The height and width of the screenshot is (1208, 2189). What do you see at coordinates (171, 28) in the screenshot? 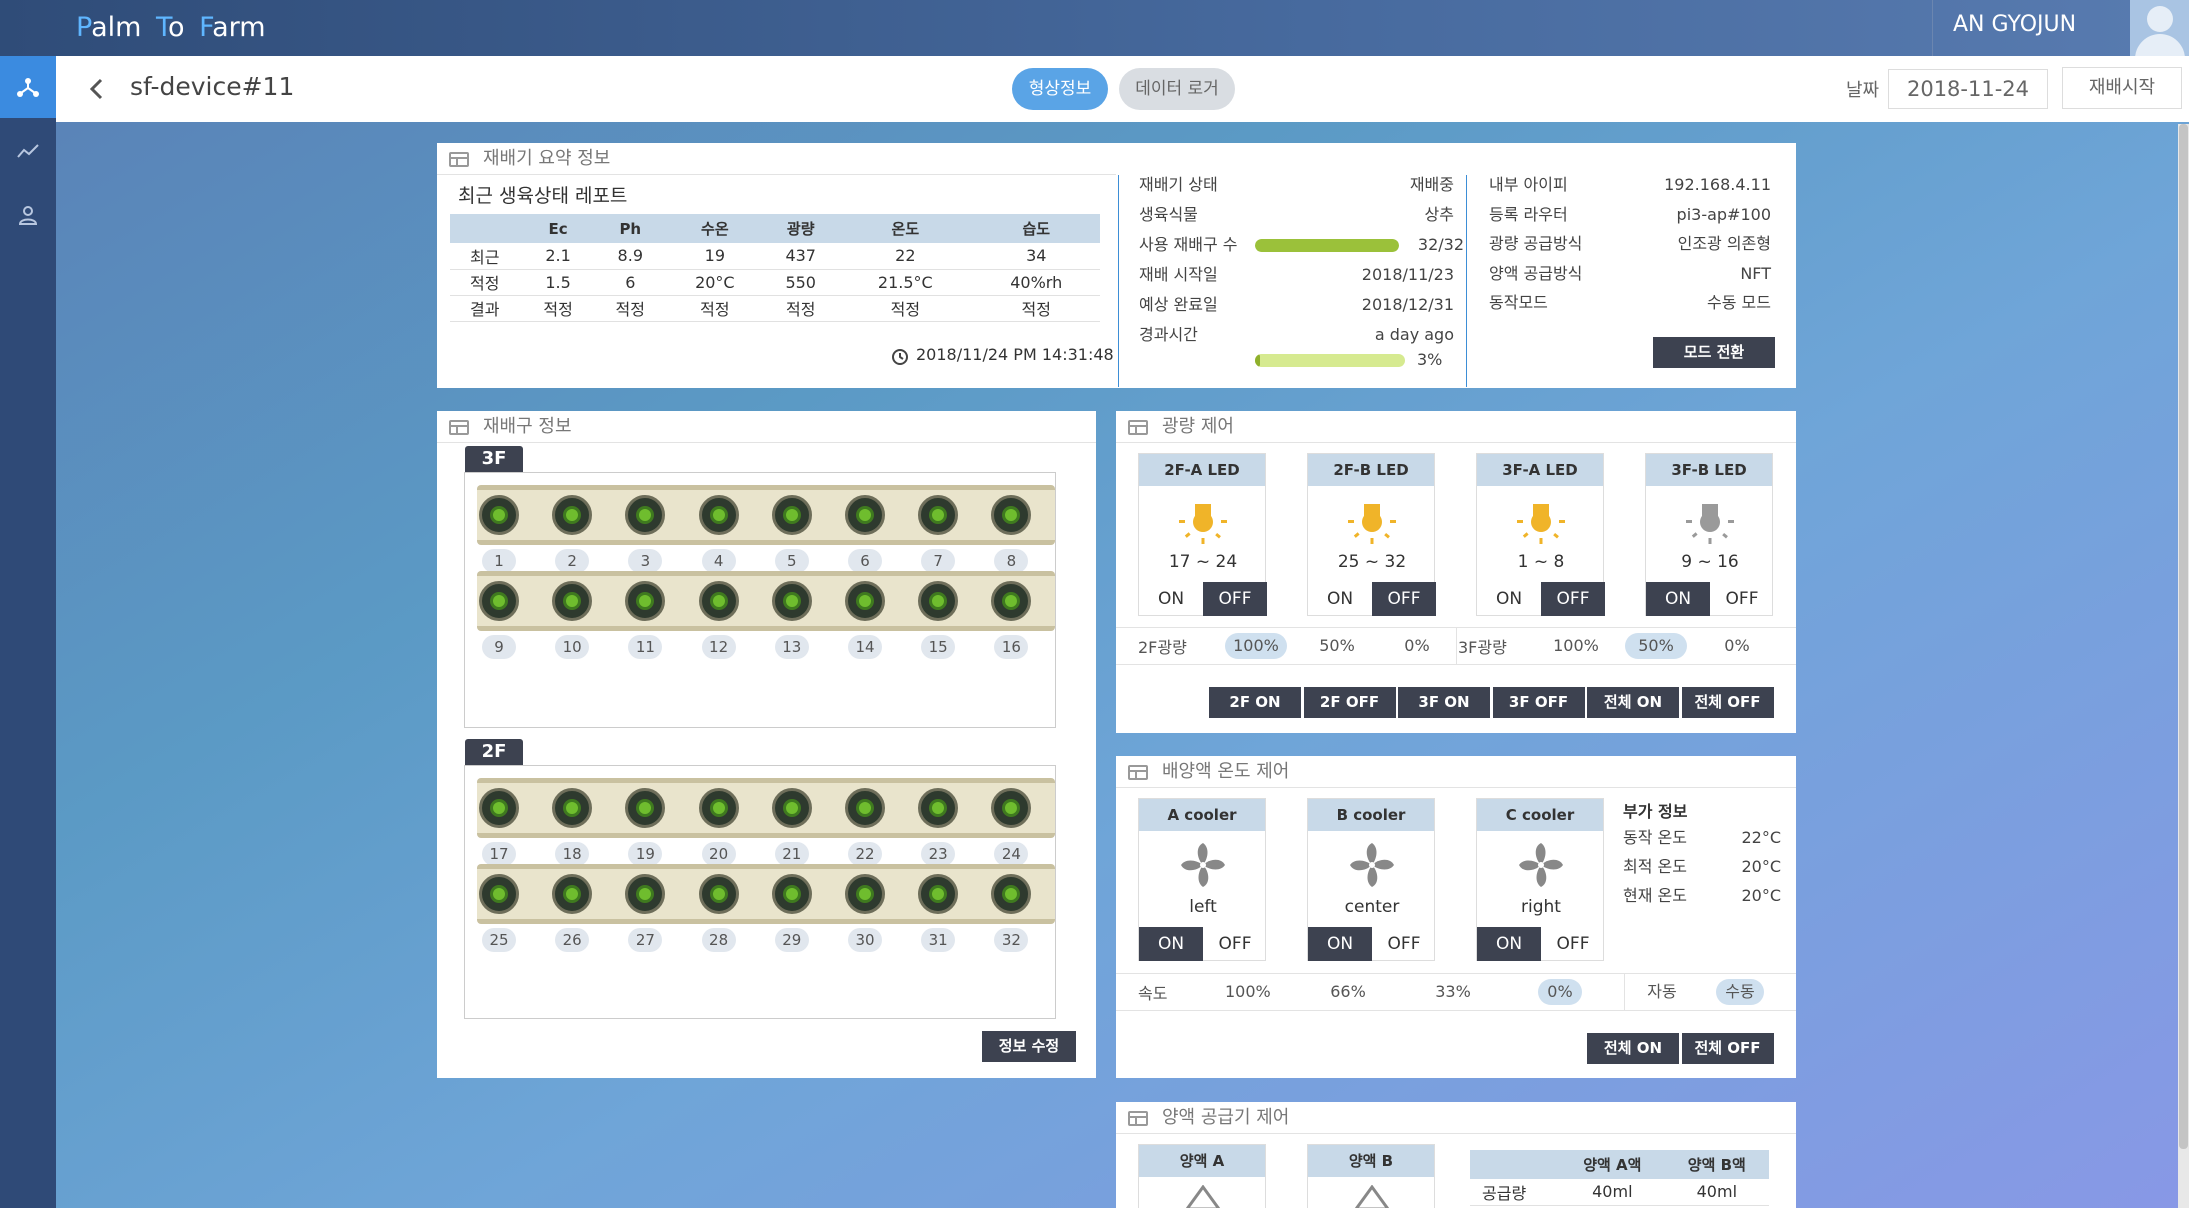
I see `app-logo: Palm To Farm` at bounding box center [171, 28].